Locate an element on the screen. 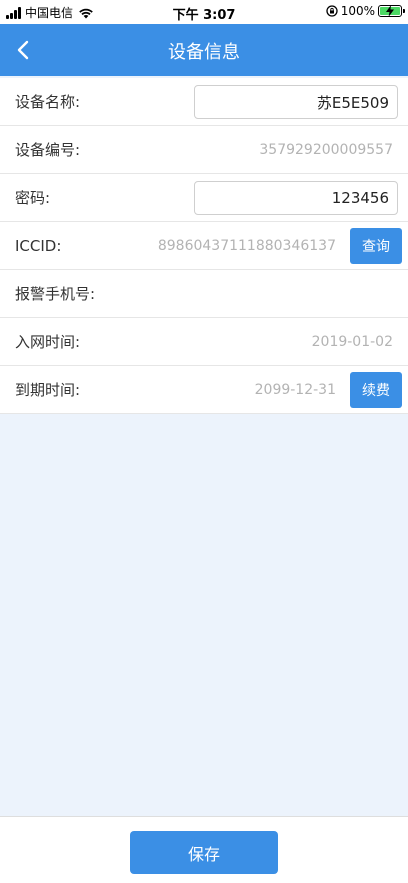  password-input is located at coordinates (296, 198).